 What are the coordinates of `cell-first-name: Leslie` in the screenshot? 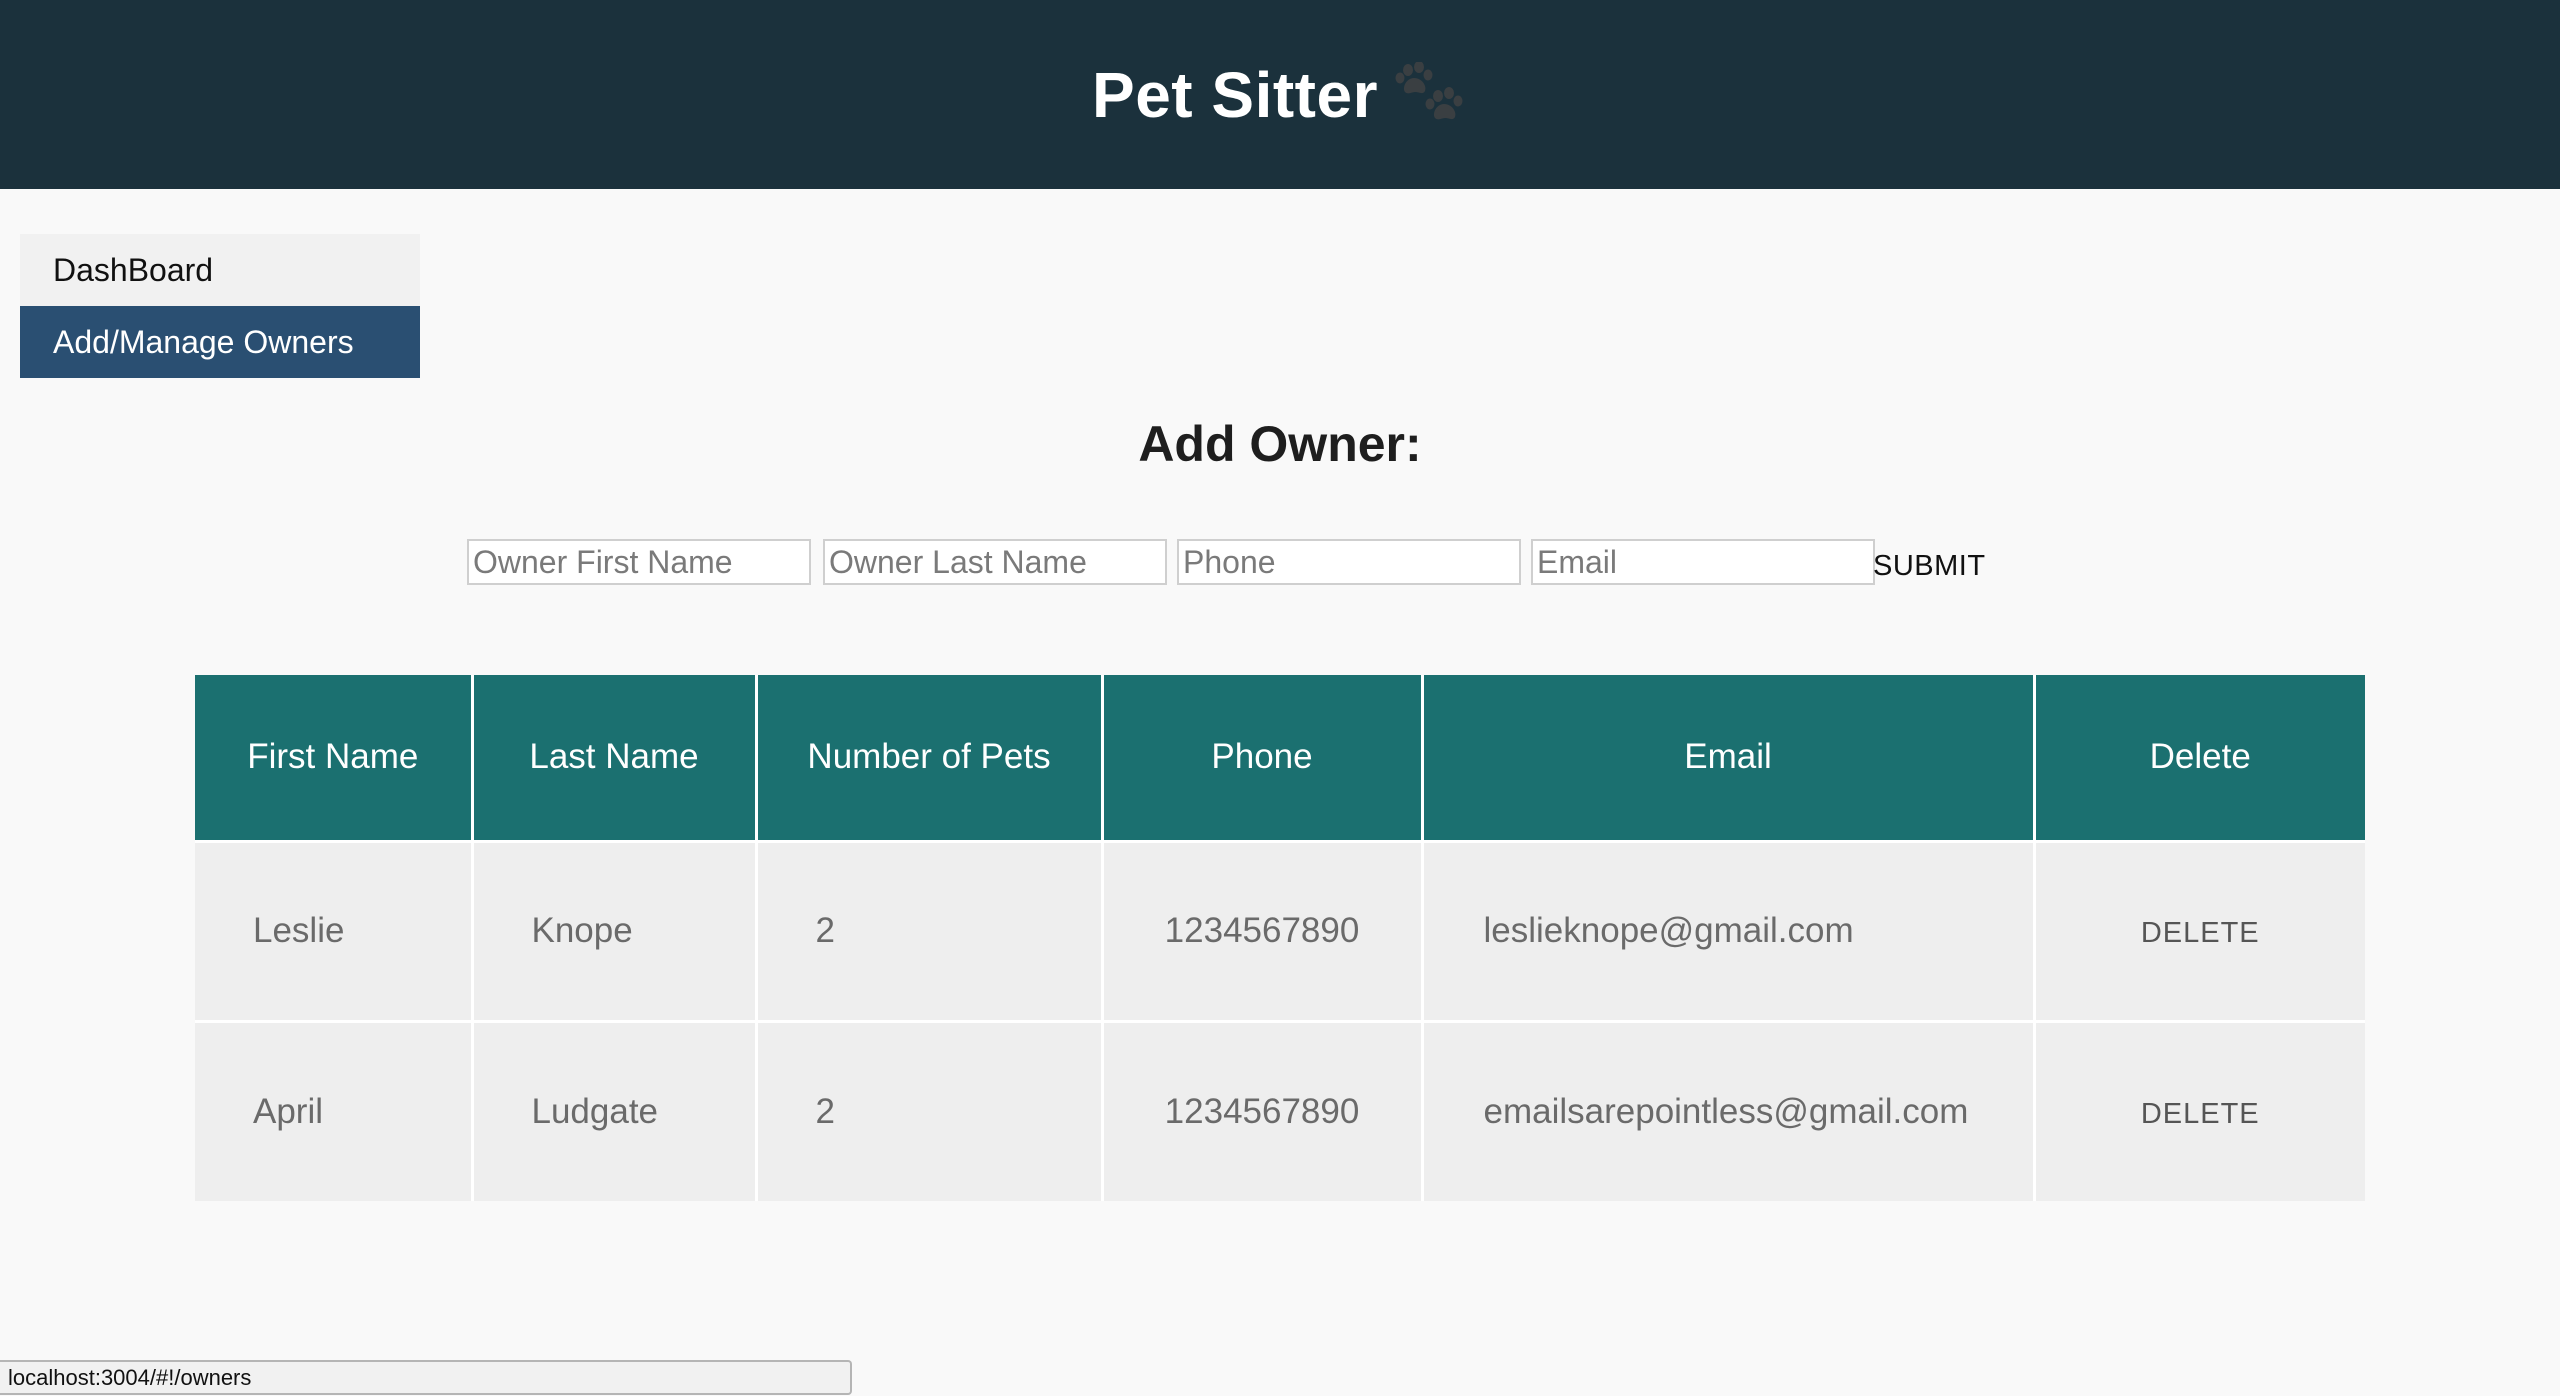 It's located at (334, 930).